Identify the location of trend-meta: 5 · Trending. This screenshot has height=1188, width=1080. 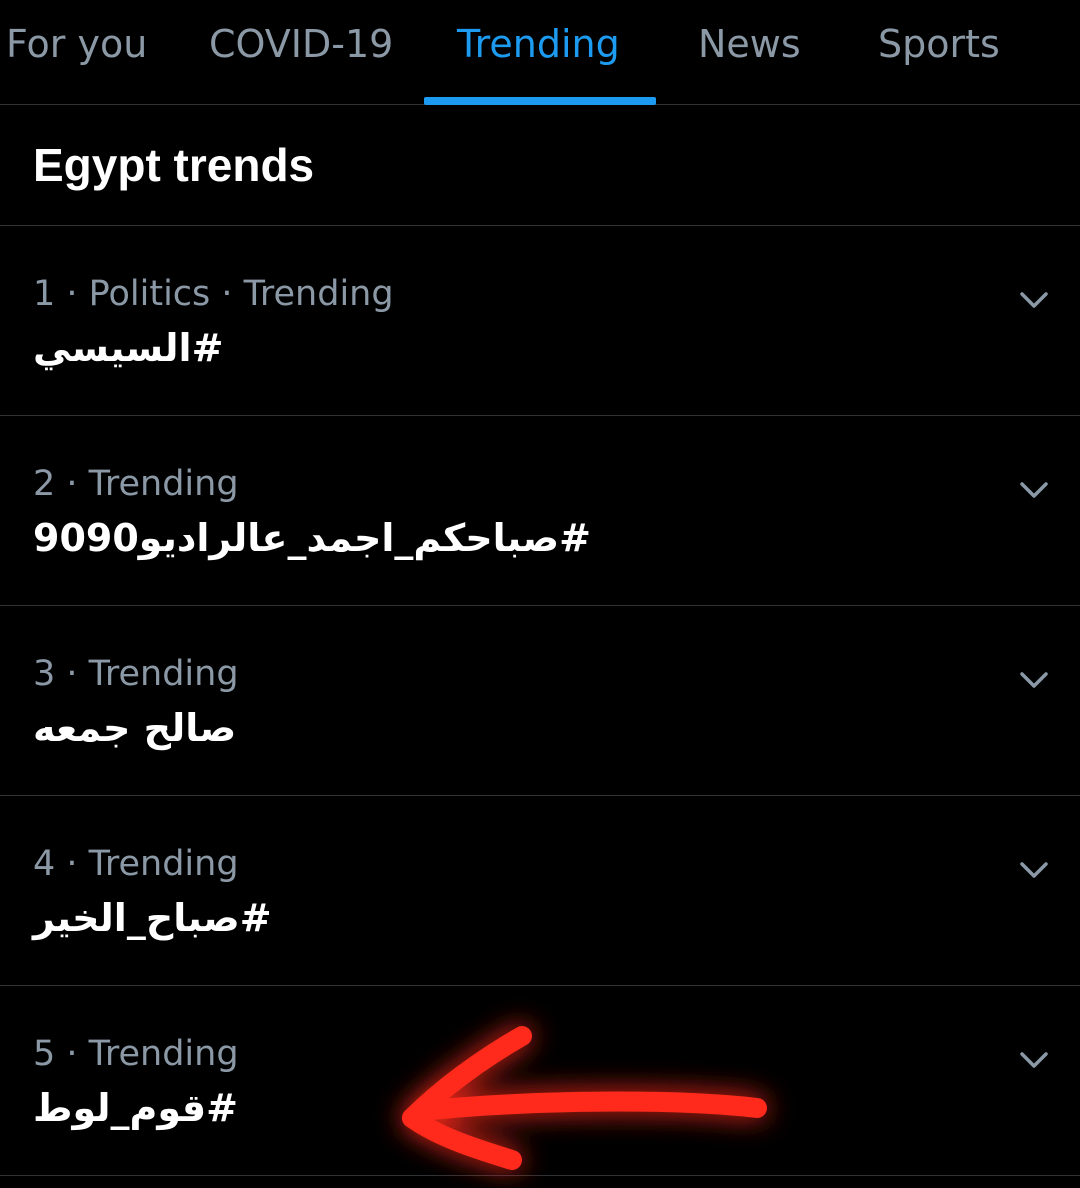
(136, 1054).